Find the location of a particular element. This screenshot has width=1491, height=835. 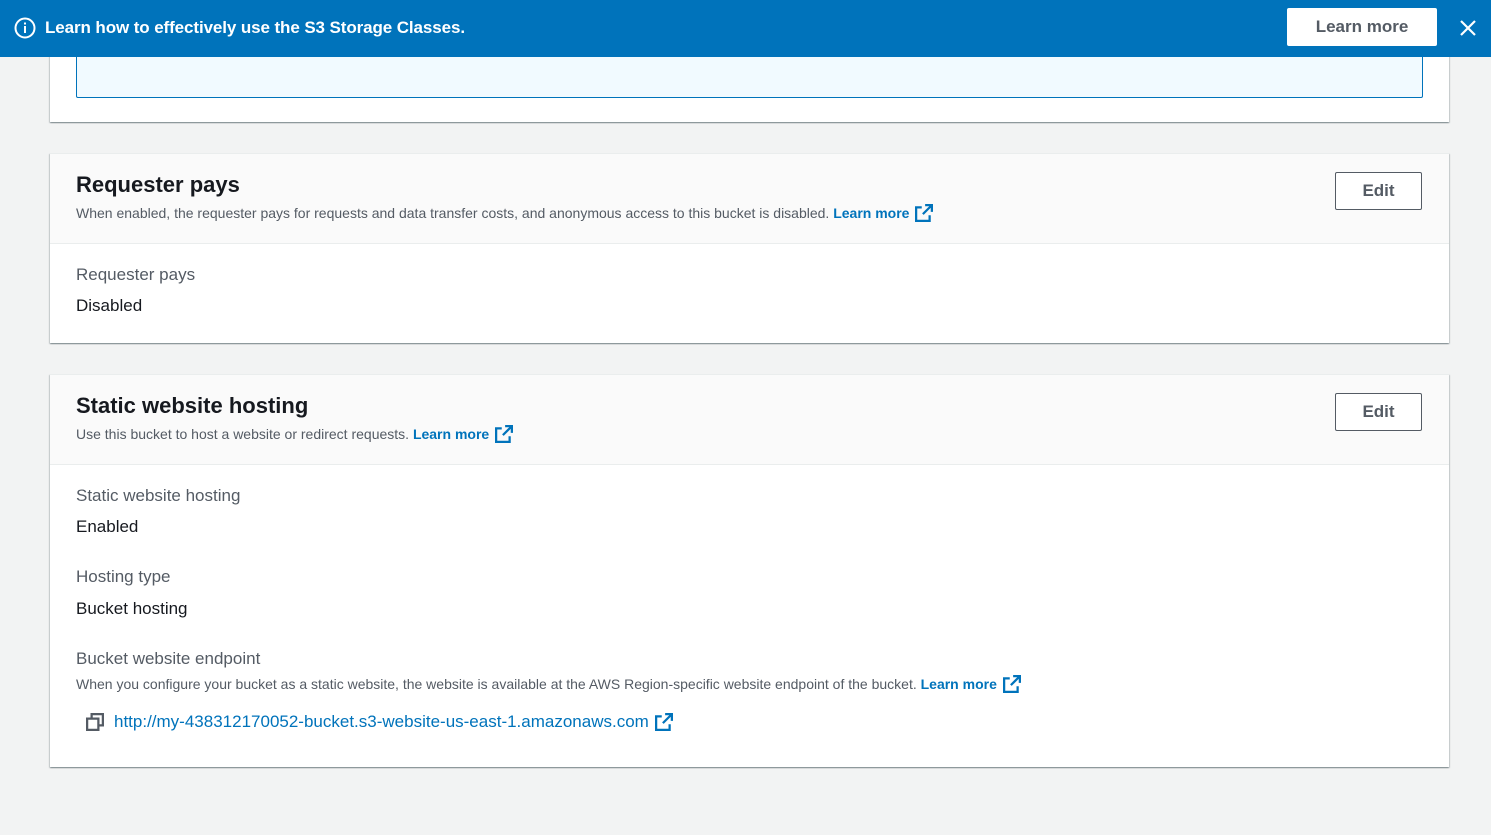

copy-icon is located at coordinates (95, 722).